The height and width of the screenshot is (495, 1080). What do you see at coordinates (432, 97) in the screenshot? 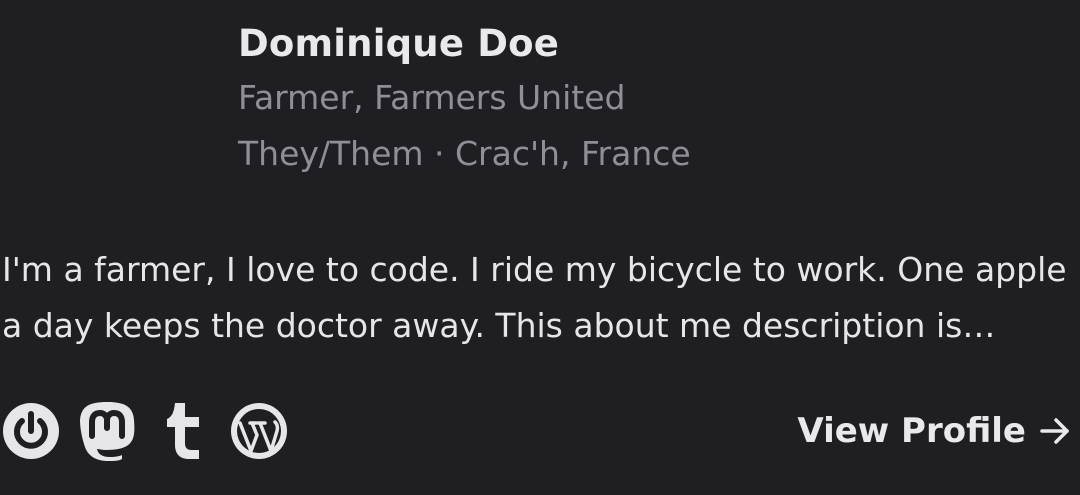
I see `profile-role: Farmer, Farmers United` at bounding box center [432, 97].